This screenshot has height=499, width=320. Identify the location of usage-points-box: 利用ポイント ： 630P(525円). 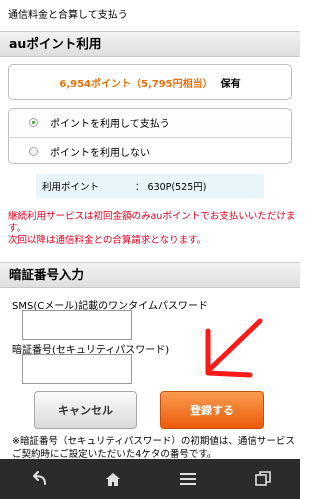
(150, 186).